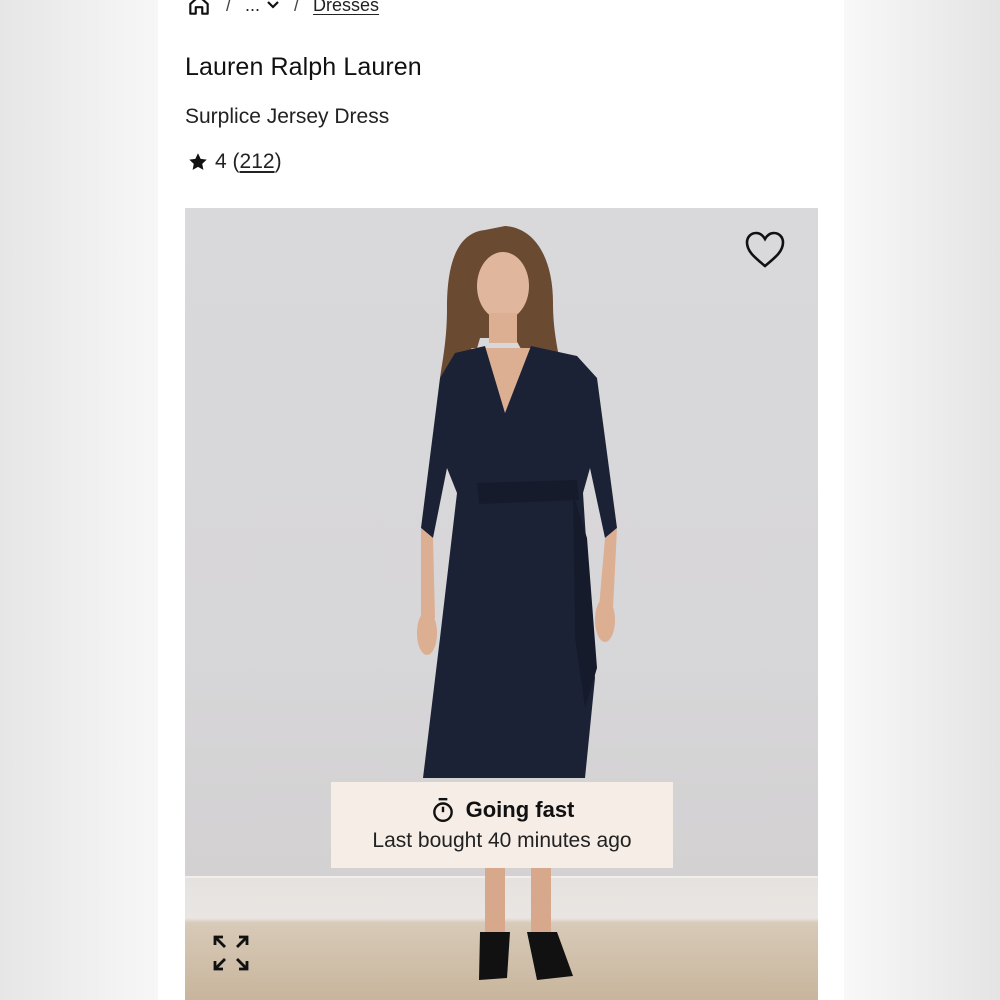 Image resolution: width=1000 pixels, height=1000 pixels. Describe the element at coordinates (502, 840) in the screenshot. I see `badge-subtitle: Last bought 40 minutes ago` at that location.